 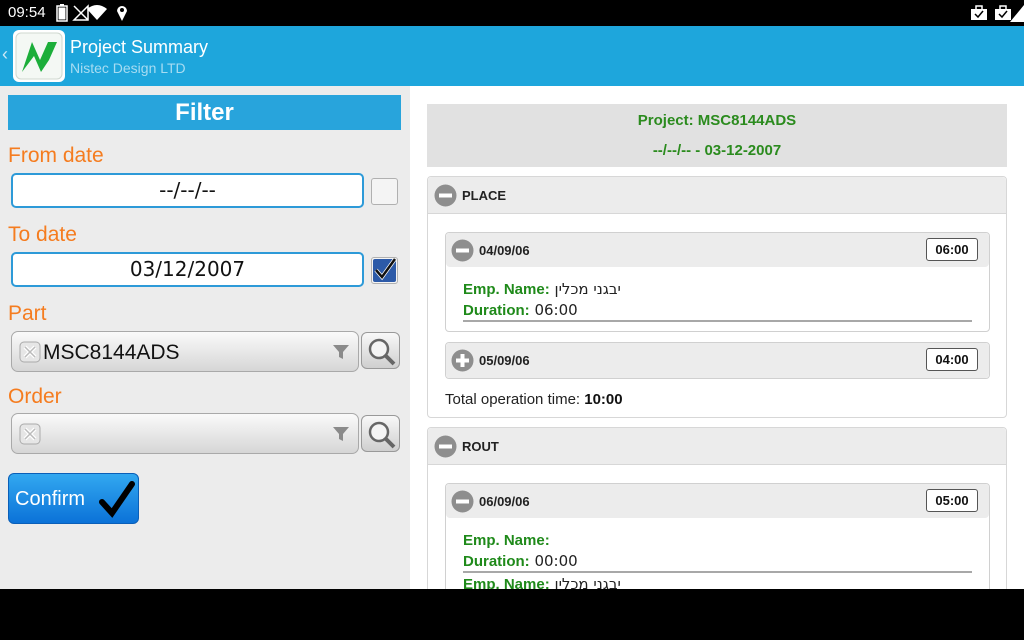 What do you see at coordinates (187, 190) in the screenshot?
I see `from-date-field: --/--/--` at bounding box center [187, 190].